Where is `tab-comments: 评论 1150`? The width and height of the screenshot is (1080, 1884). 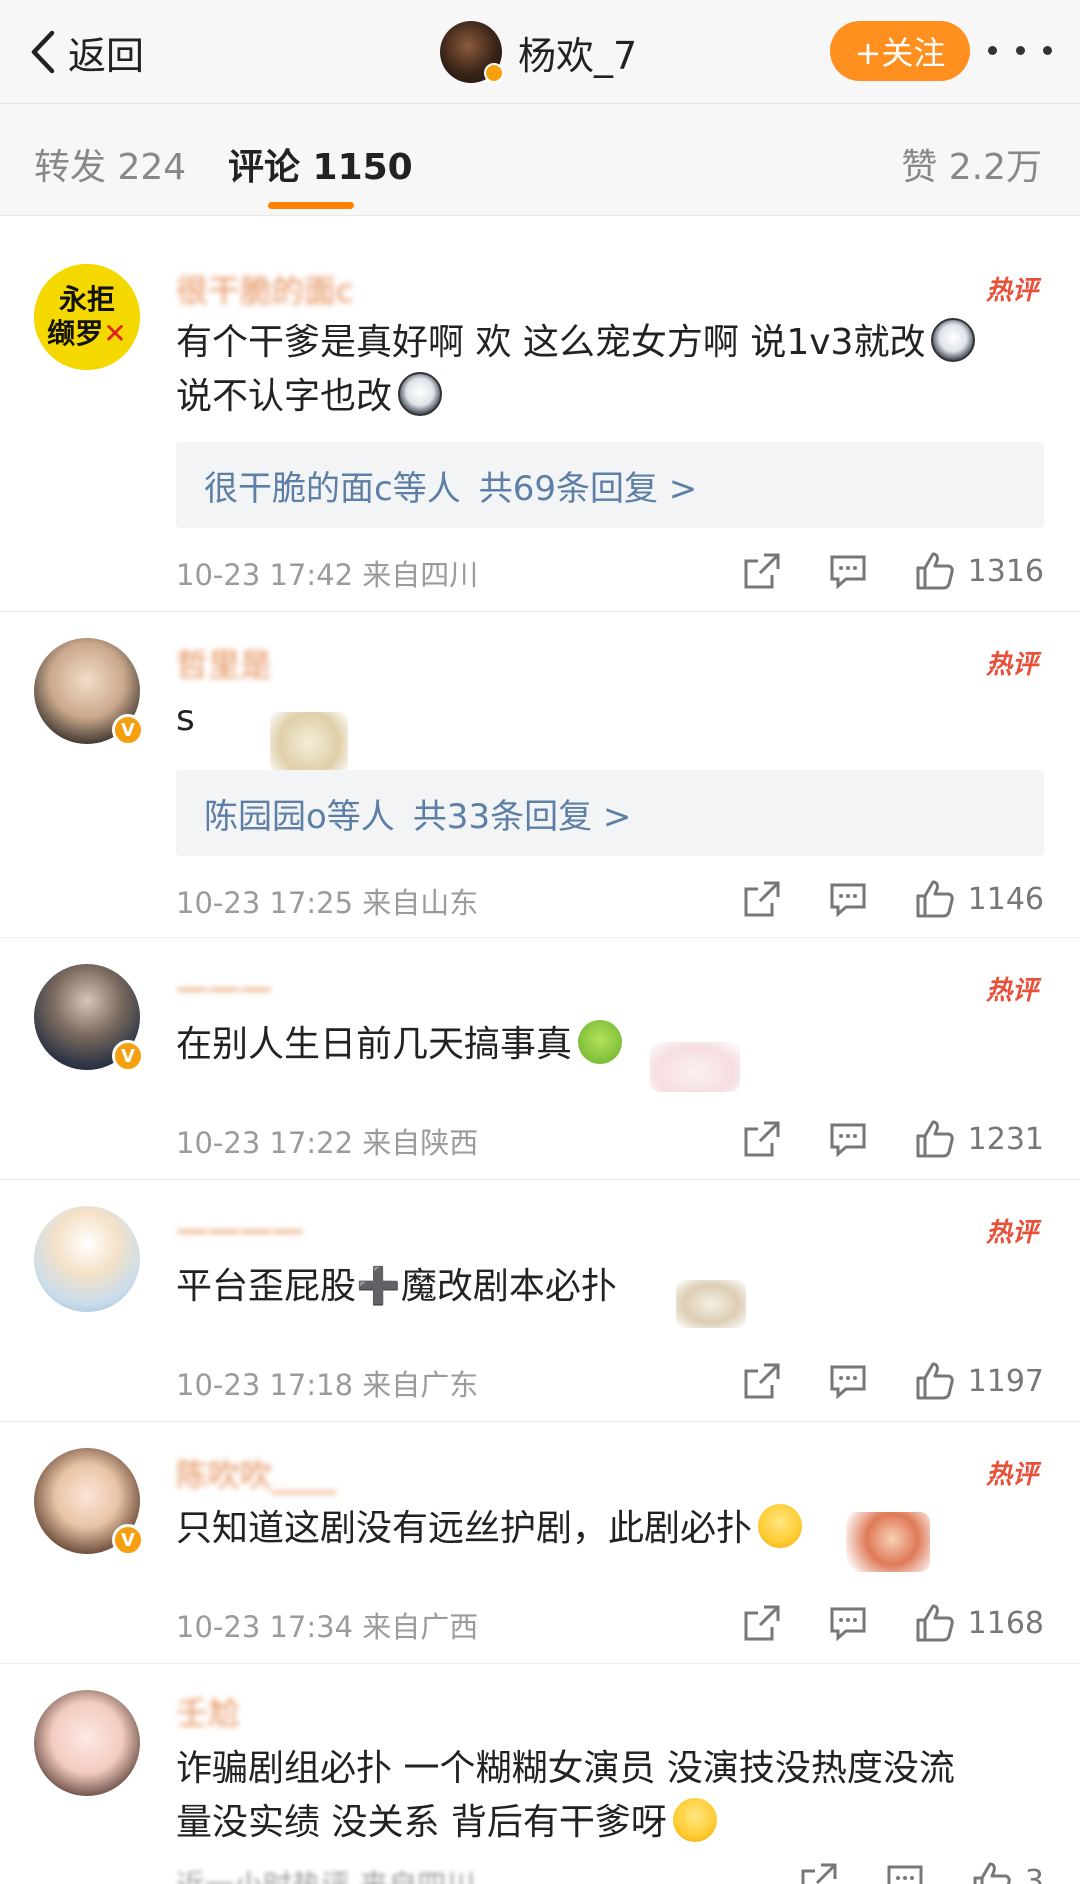 tab-comments: 评论 1150 is located at coordinates (320, 164).